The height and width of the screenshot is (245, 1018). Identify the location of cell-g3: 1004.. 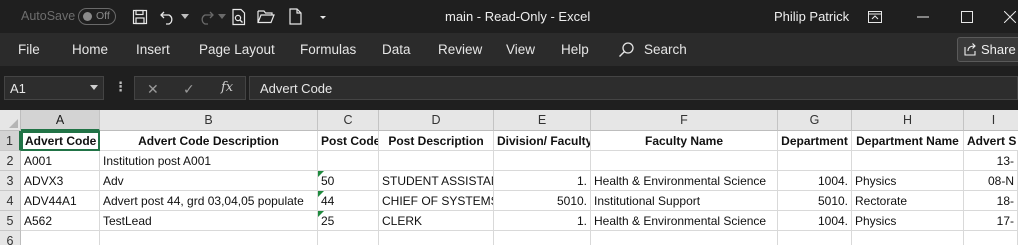
(815, 181).